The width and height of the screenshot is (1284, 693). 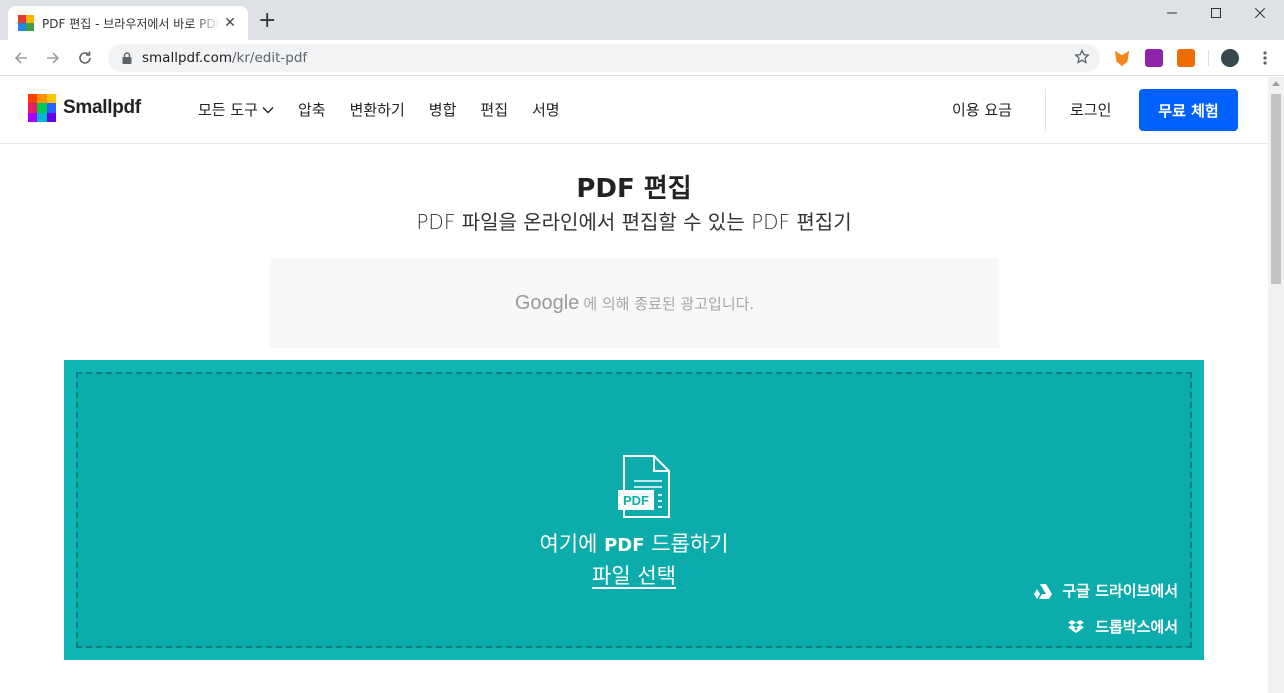 I want to click on dropbox-icon, so click(x=1076, y=626).